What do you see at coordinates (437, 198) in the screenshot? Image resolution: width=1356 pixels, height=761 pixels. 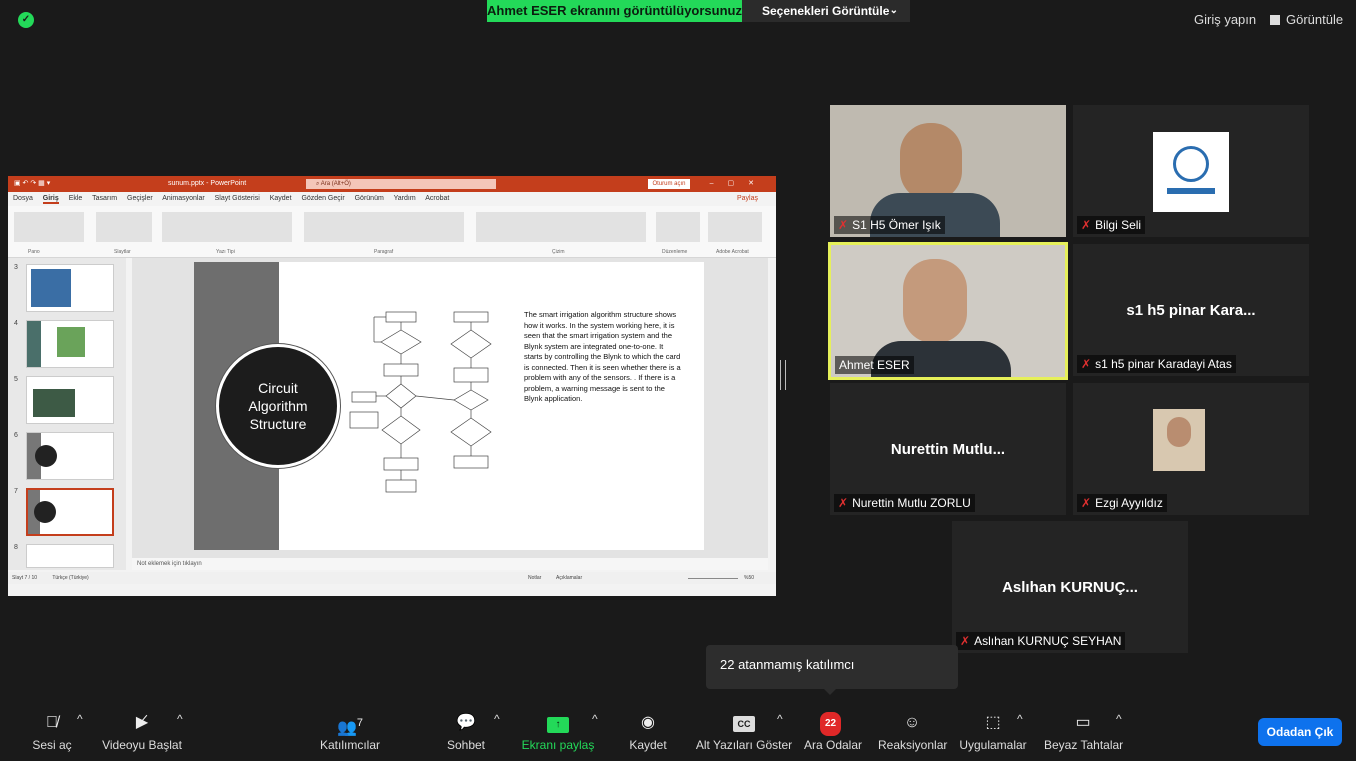 I see `tab: Acrobat` at bounding box center [437, 198].